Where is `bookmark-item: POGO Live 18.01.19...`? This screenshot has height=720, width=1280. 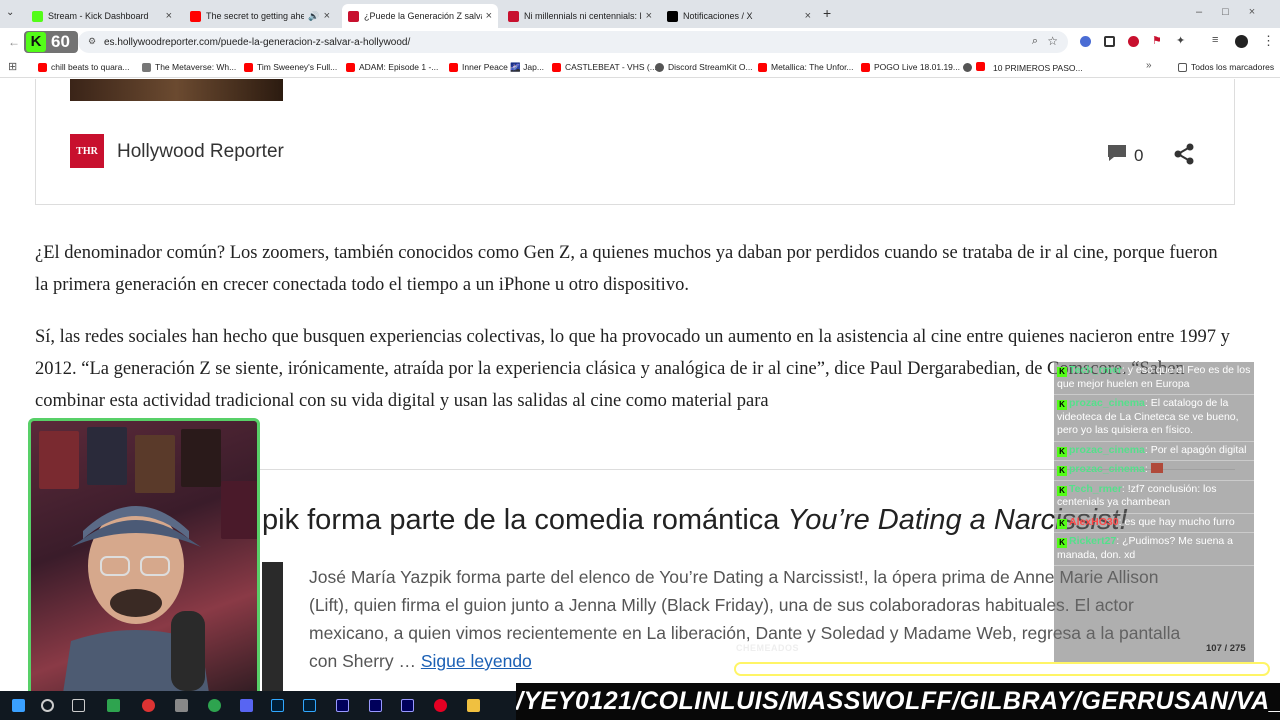 bookmark-item: POGO Live 18.01.19... is located at coordinates (910, 67).